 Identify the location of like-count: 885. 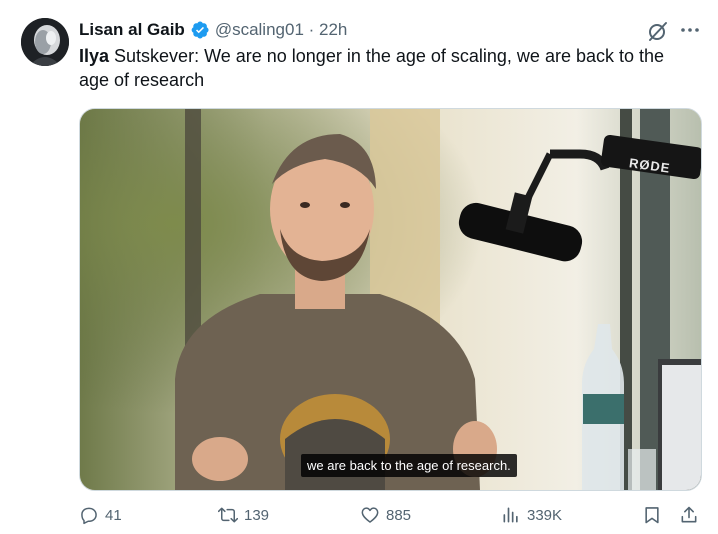
(399, 515).